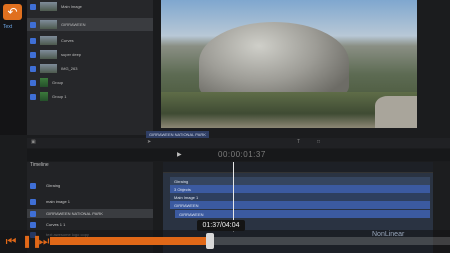  What do you see at coordinates (71, 54) in the screenshot?
I see `layer-name: super deep` at bounding box center [71, 54].